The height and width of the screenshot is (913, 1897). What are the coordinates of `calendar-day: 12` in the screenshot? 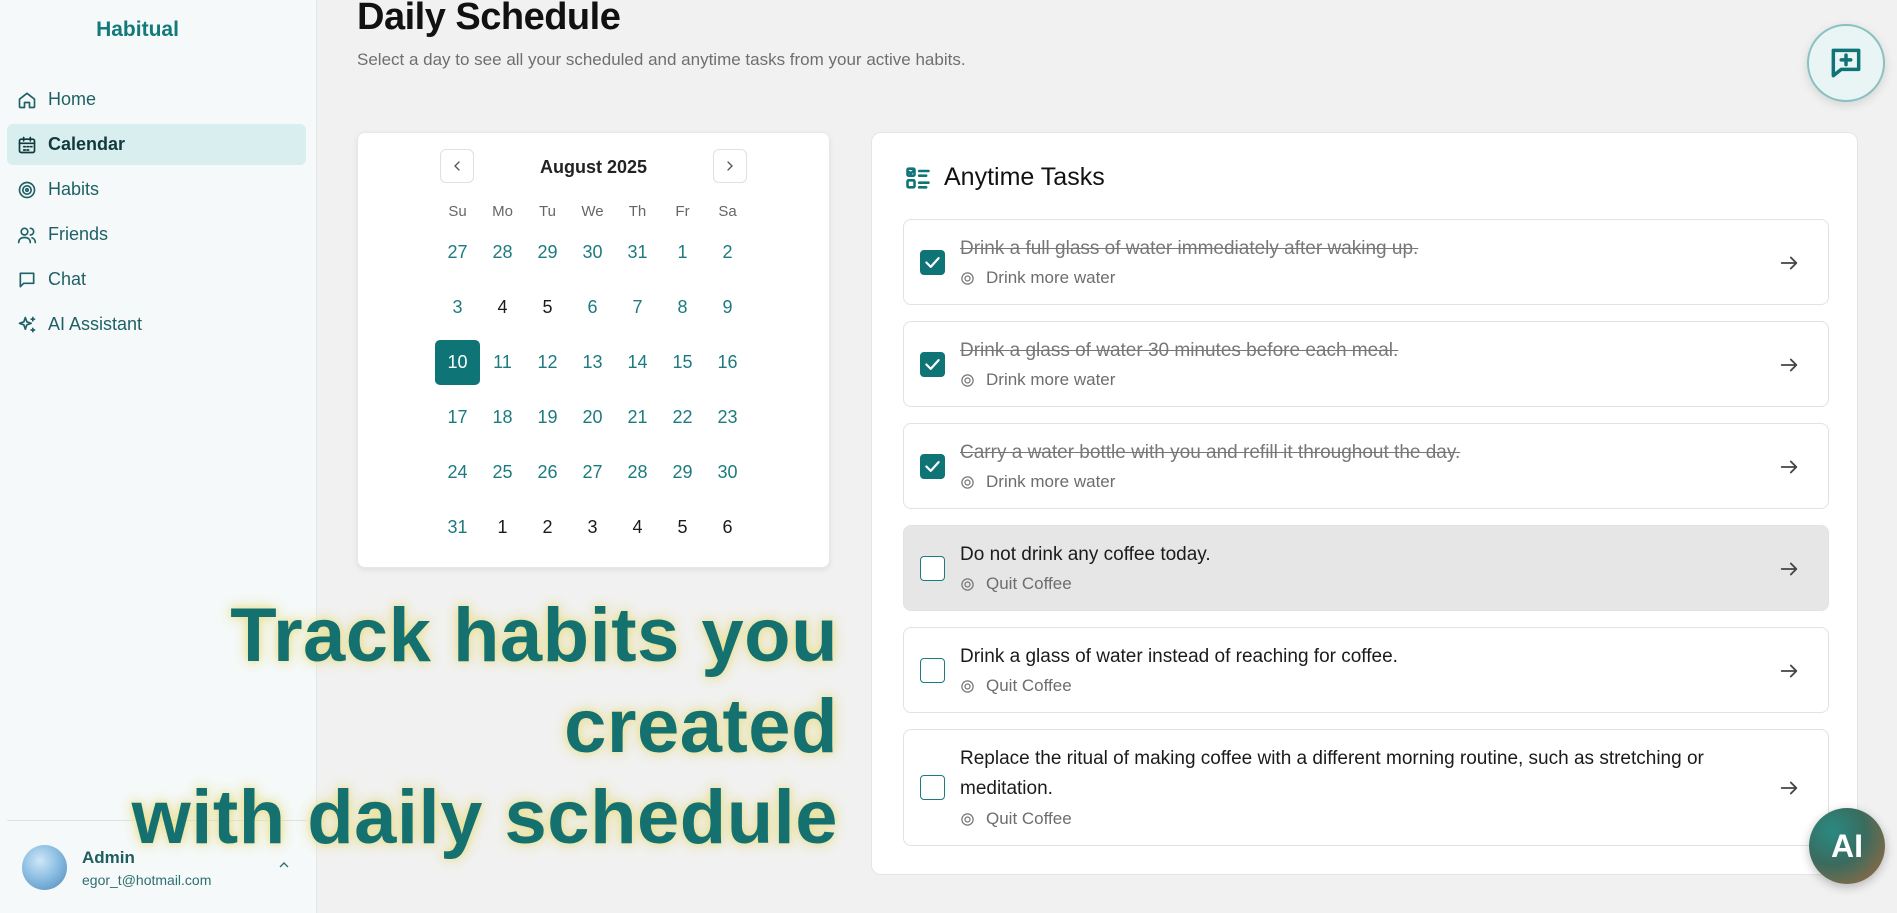 It's located at (547, 362).